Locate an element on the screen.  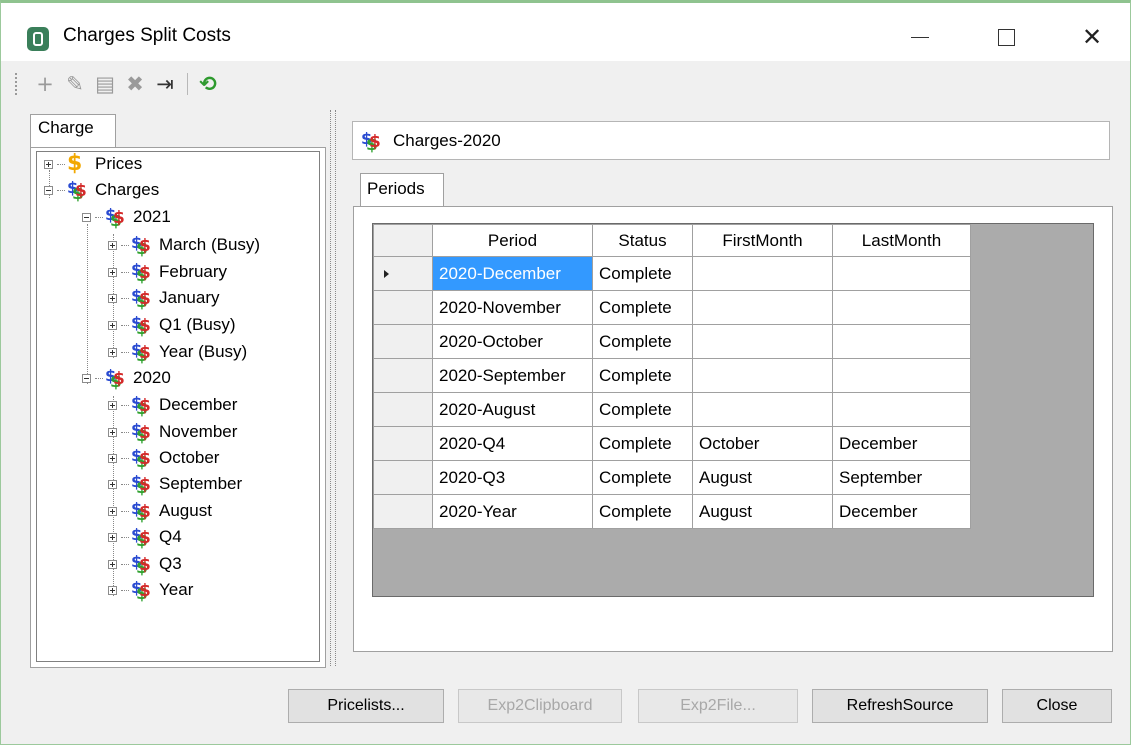
cell-period: 2020-Q4 is located at coordinates (512, 443).